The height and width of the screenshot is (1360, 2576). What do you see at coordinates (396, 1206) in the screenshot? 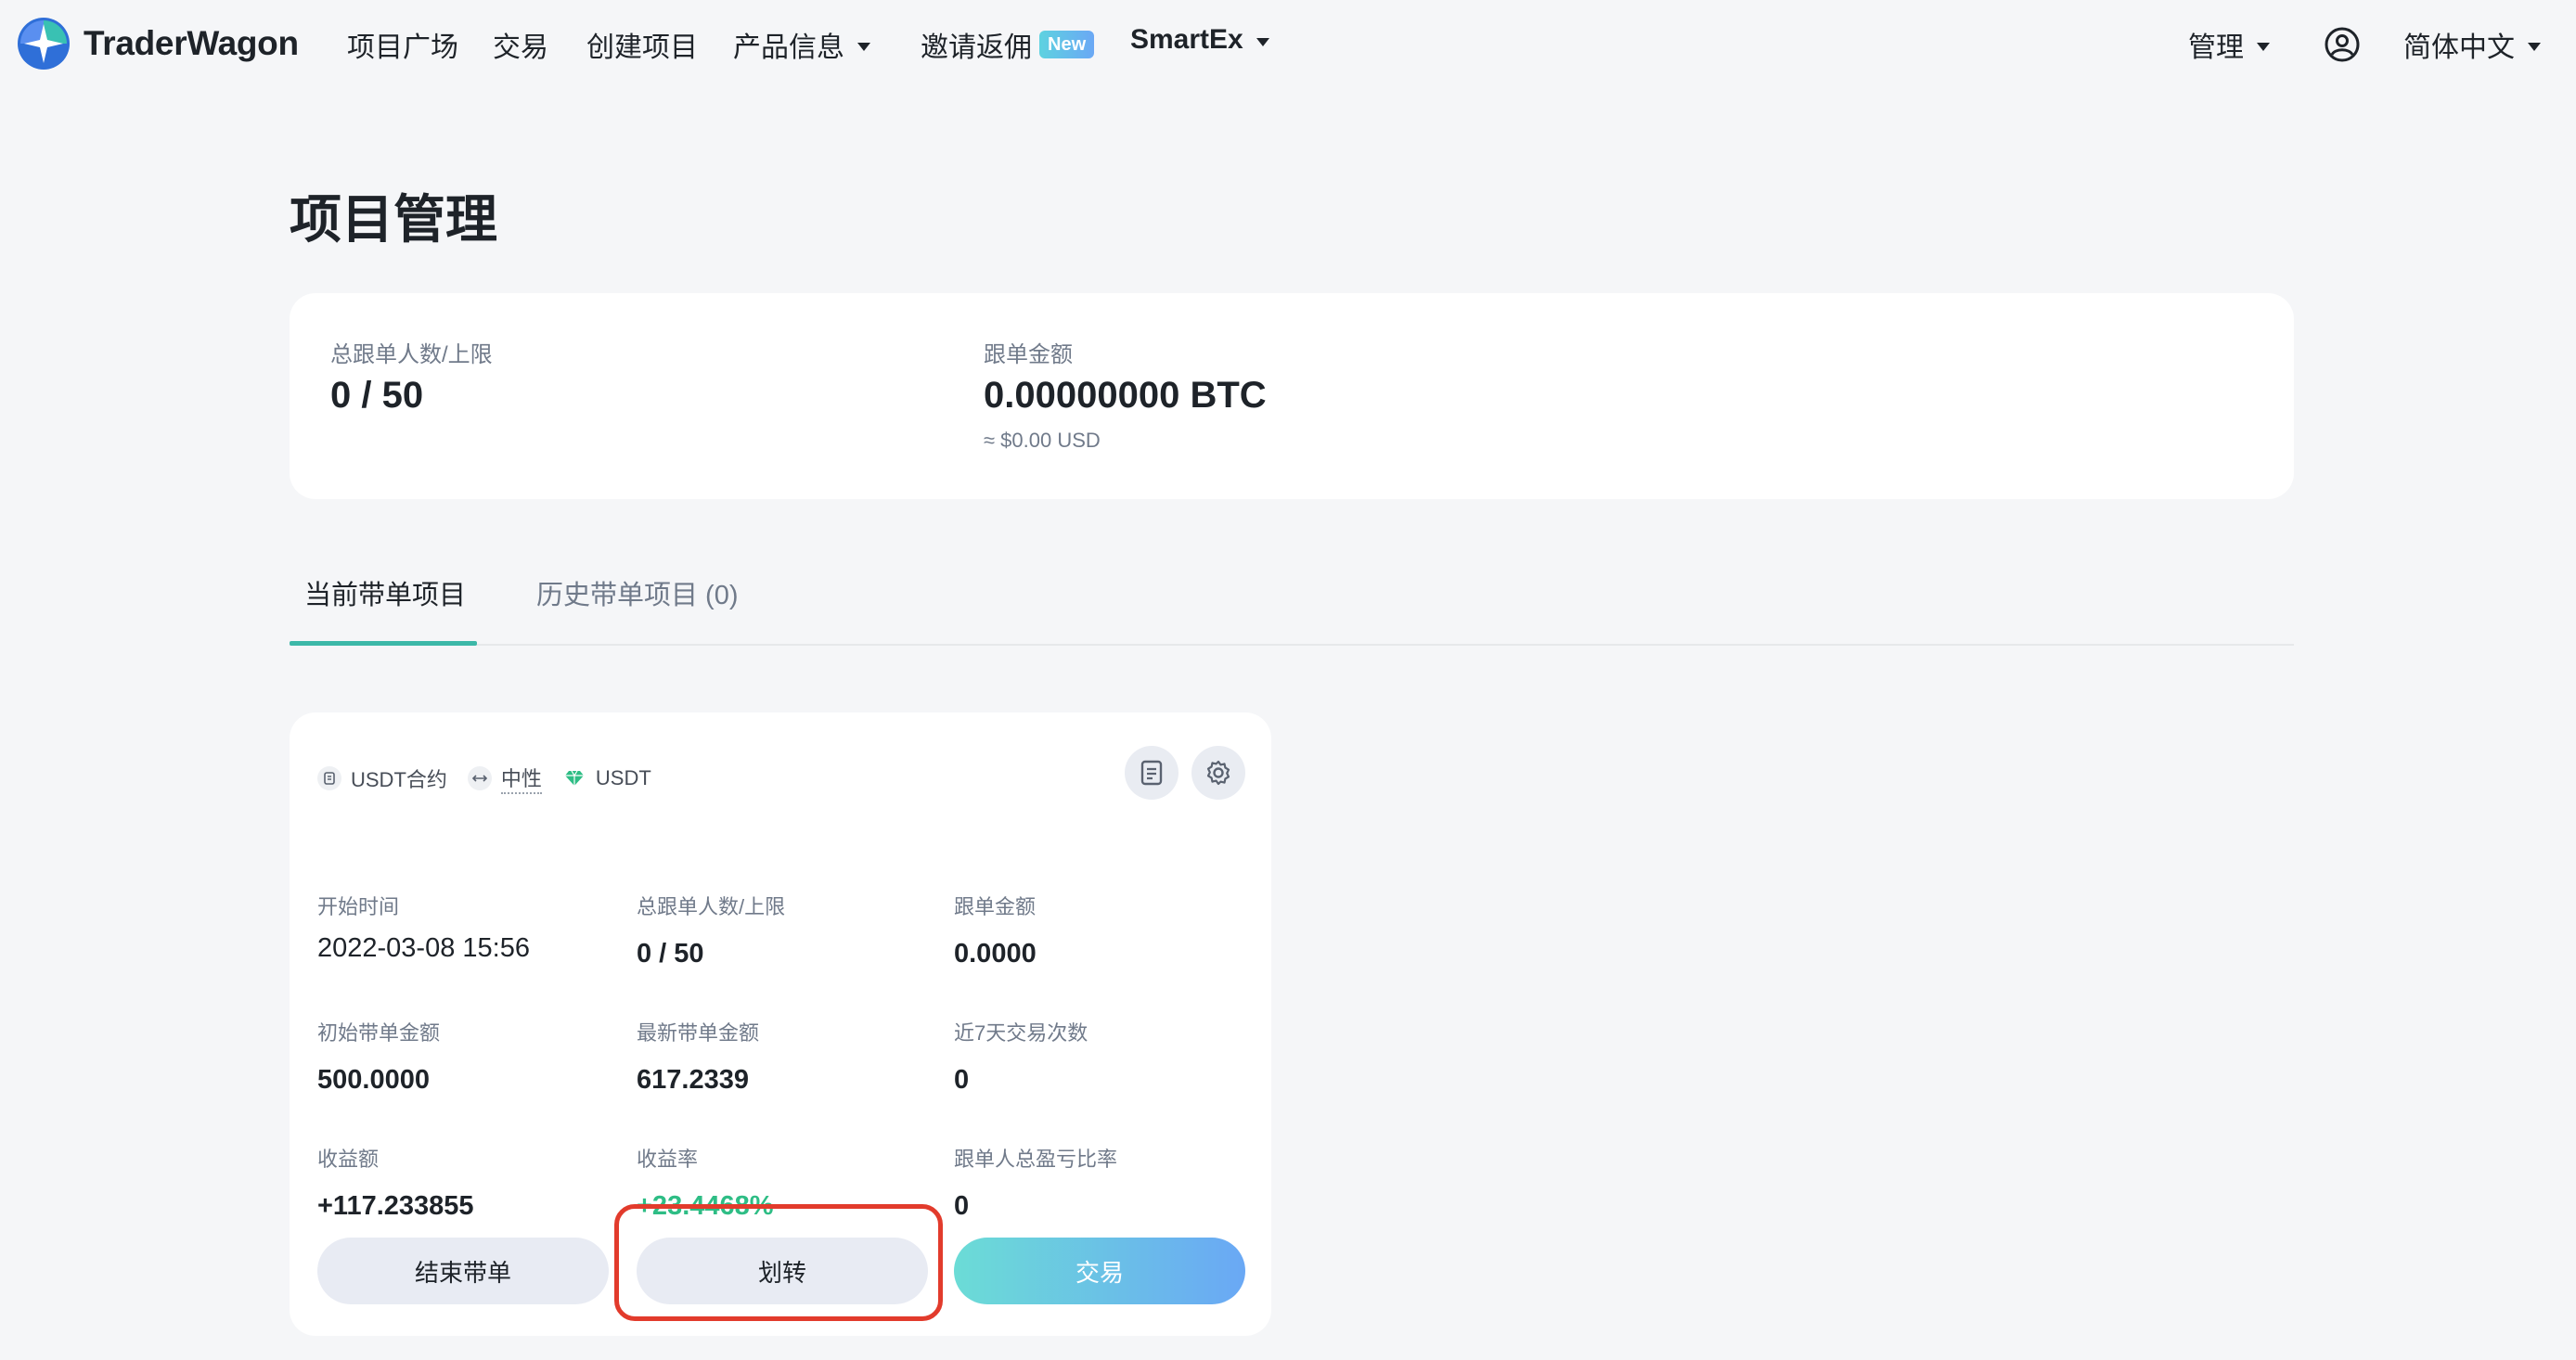
I see `stat-value: +117.233855` at bounding box center [396, 1206].